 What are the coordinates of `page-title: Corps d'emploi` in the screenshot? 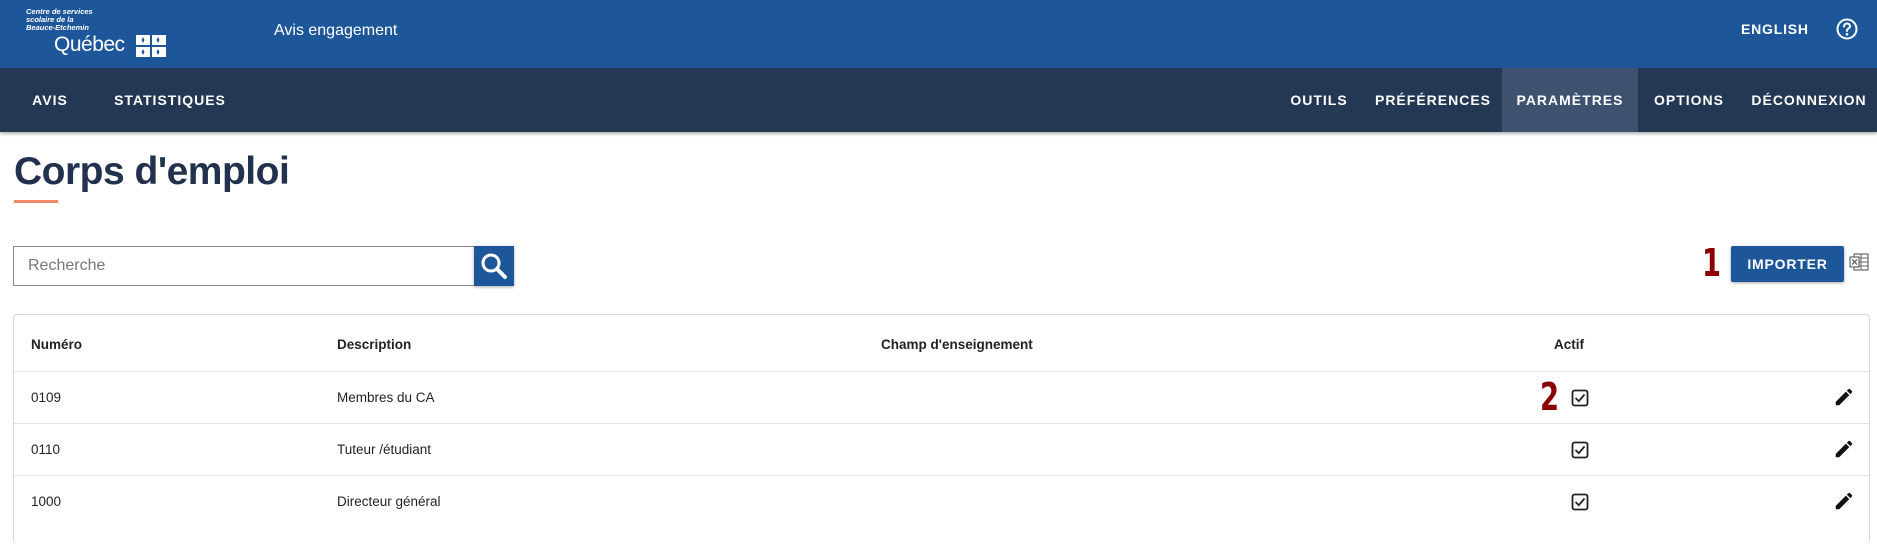 It's located at (152, 171).